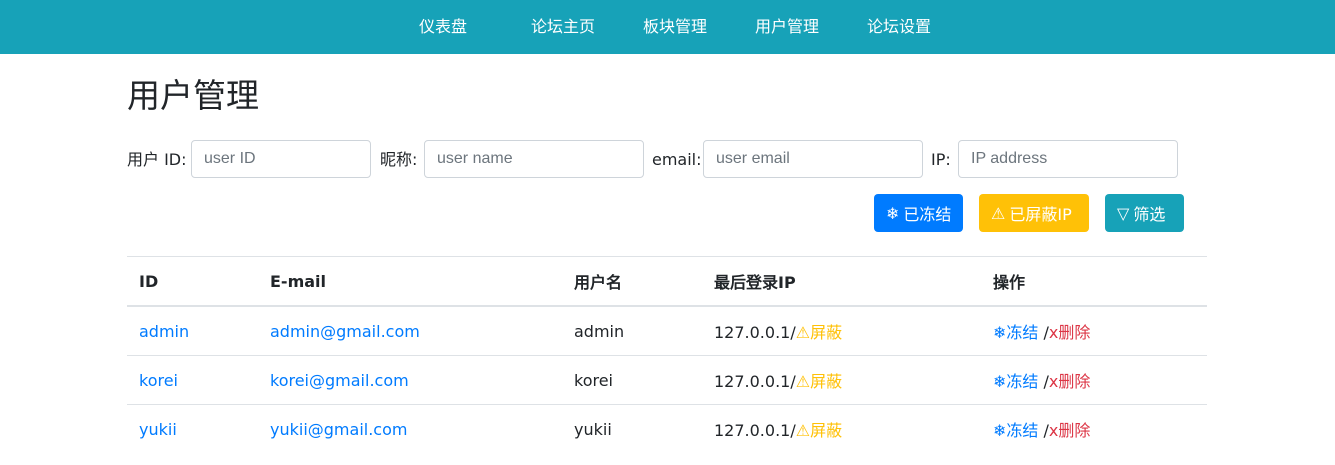 The height and width of the screenshot is (465, 1335). Describe the element at coordinates (534, 159) in the screenshot. I see `nickname-input` at that location.